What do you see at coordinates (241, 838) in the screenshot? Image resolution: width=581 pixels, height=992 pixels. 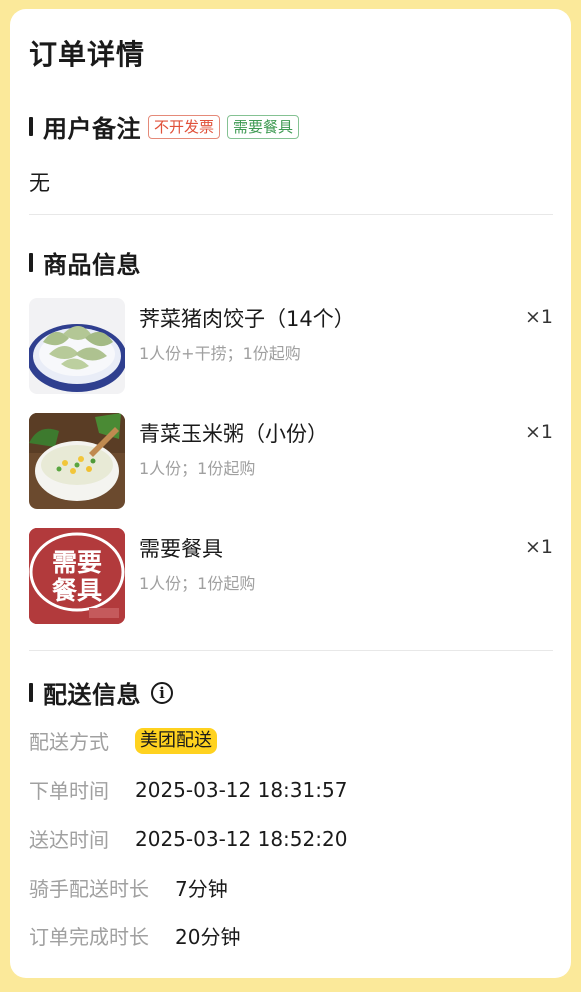 I see `row-value: 2025-03-12 18:52:20` at bounding box center [241, 838].